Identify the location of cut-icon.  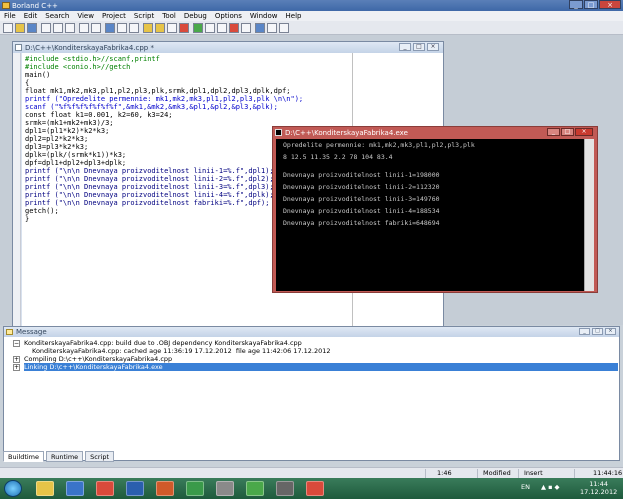
(46, 28).